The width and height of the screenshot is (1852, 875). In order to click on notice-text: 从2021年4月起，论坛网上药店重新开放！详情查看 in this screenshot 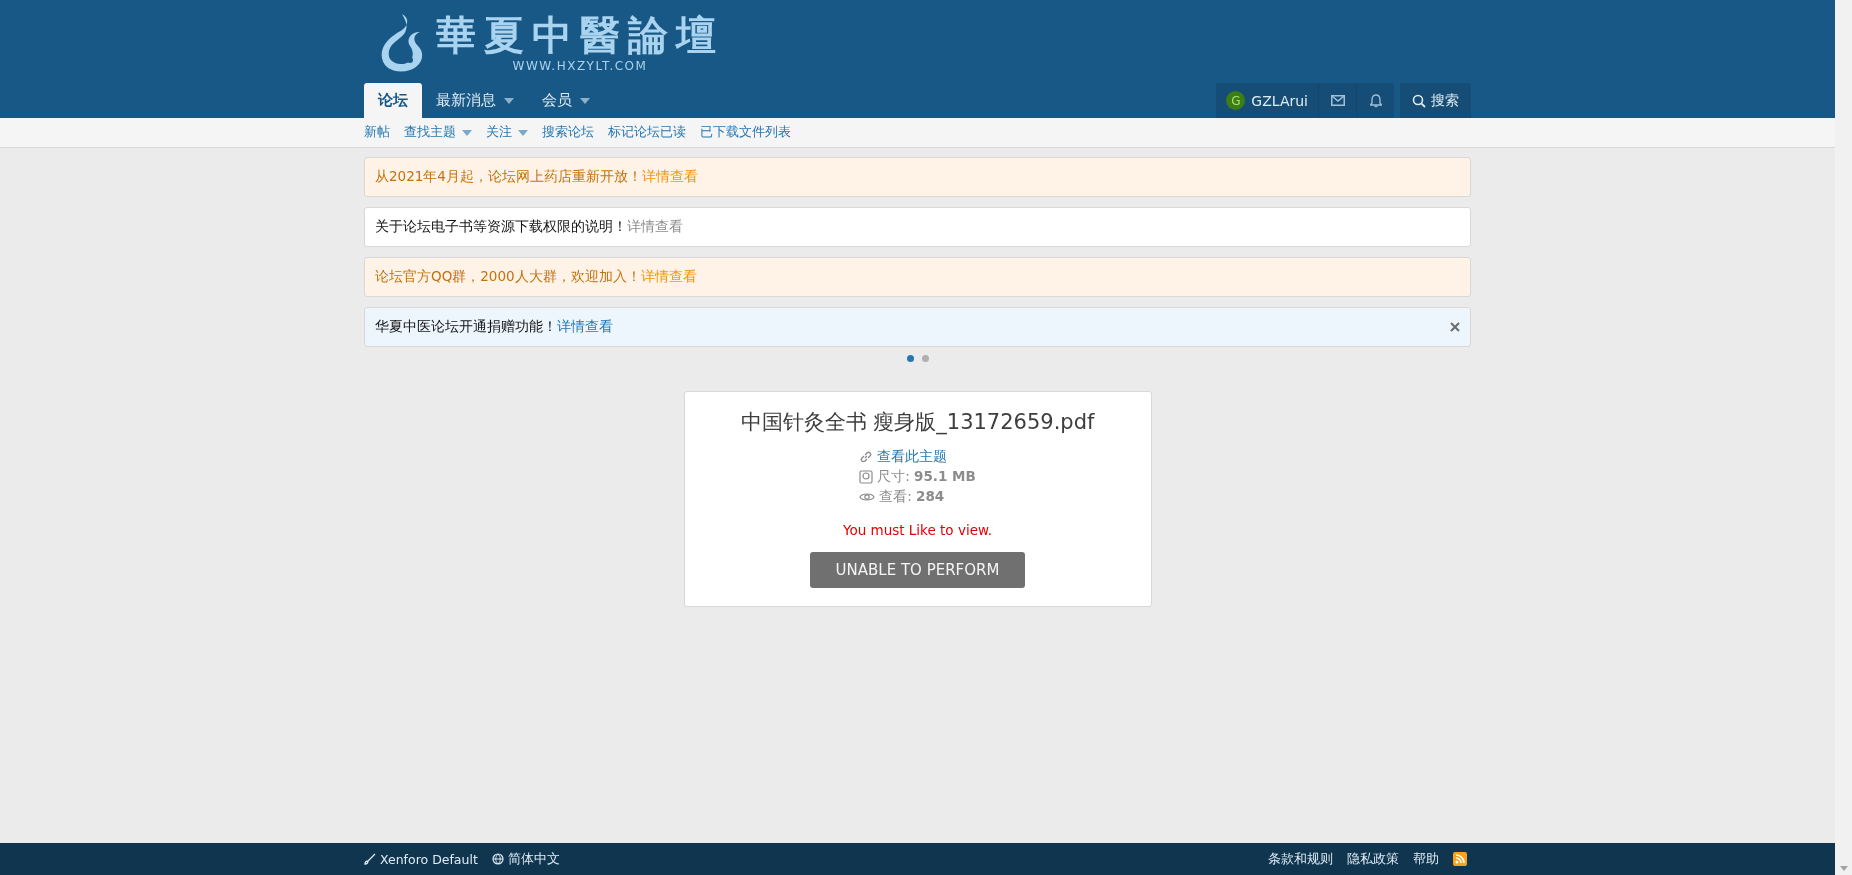, I will do `click(536, 177)`.